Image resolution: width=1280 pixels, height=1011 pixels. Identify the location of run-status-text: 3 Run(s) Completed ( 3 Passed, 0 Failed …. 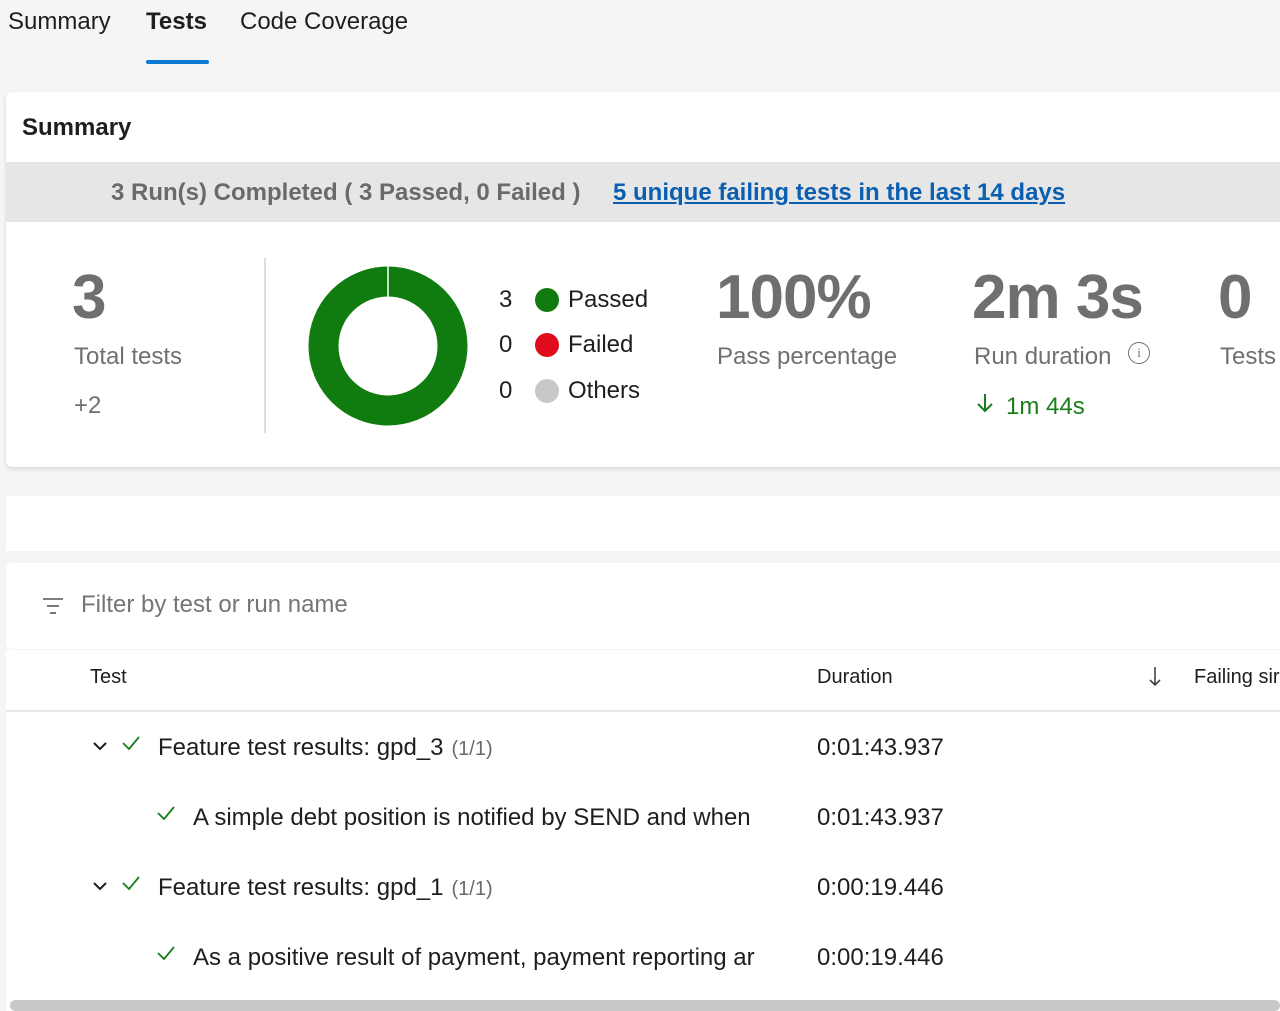
(346, 192).